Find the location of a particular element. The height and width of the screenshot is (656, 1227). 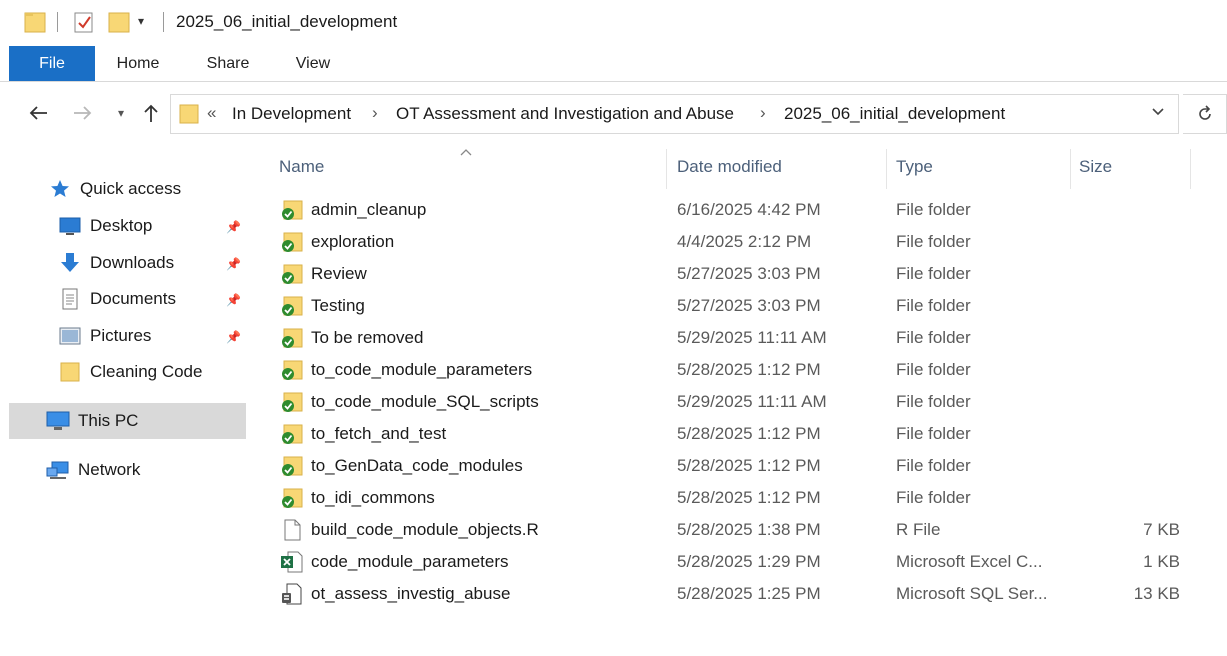

window-title: 2025_06_initial_development is located at coordinates (287, 21).